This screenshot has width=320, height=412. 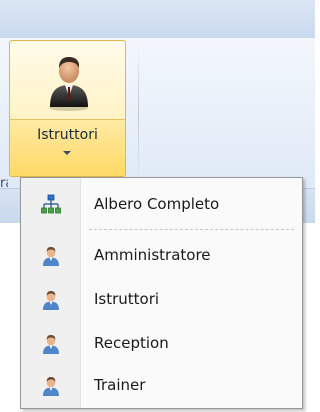 I want to click on menu-item-albero-completo: Albero Completo, so click(x=161, y=204).